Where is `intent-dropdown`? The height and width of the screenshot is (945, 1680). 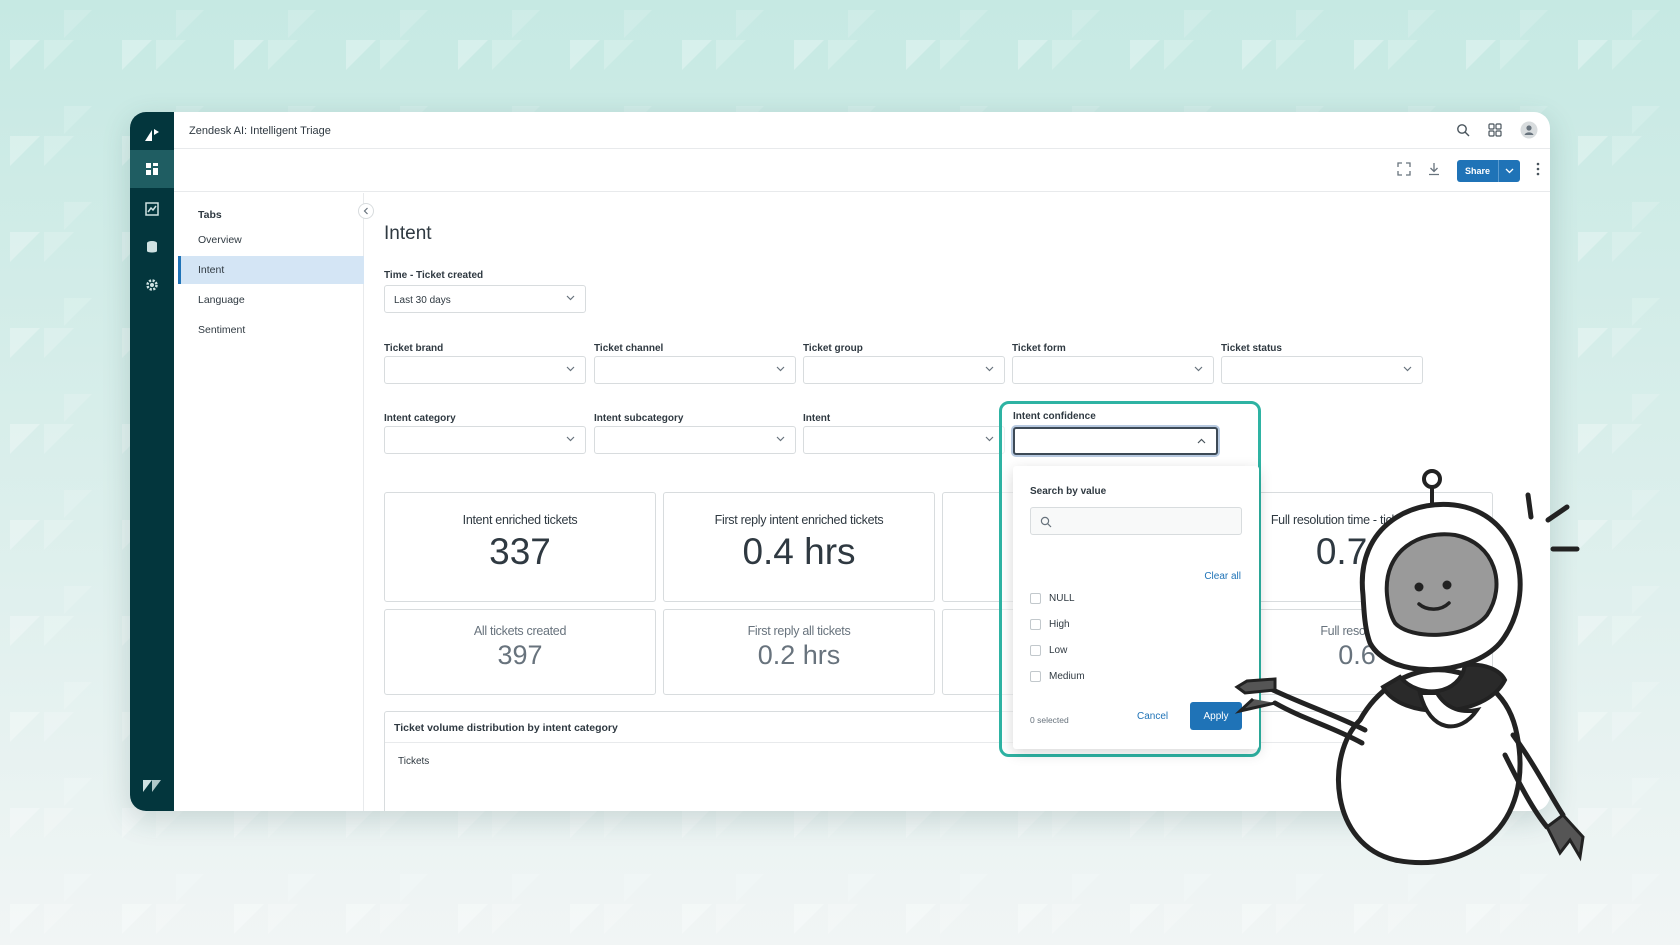
intent-dropdown is located at coordinates (904, 440).